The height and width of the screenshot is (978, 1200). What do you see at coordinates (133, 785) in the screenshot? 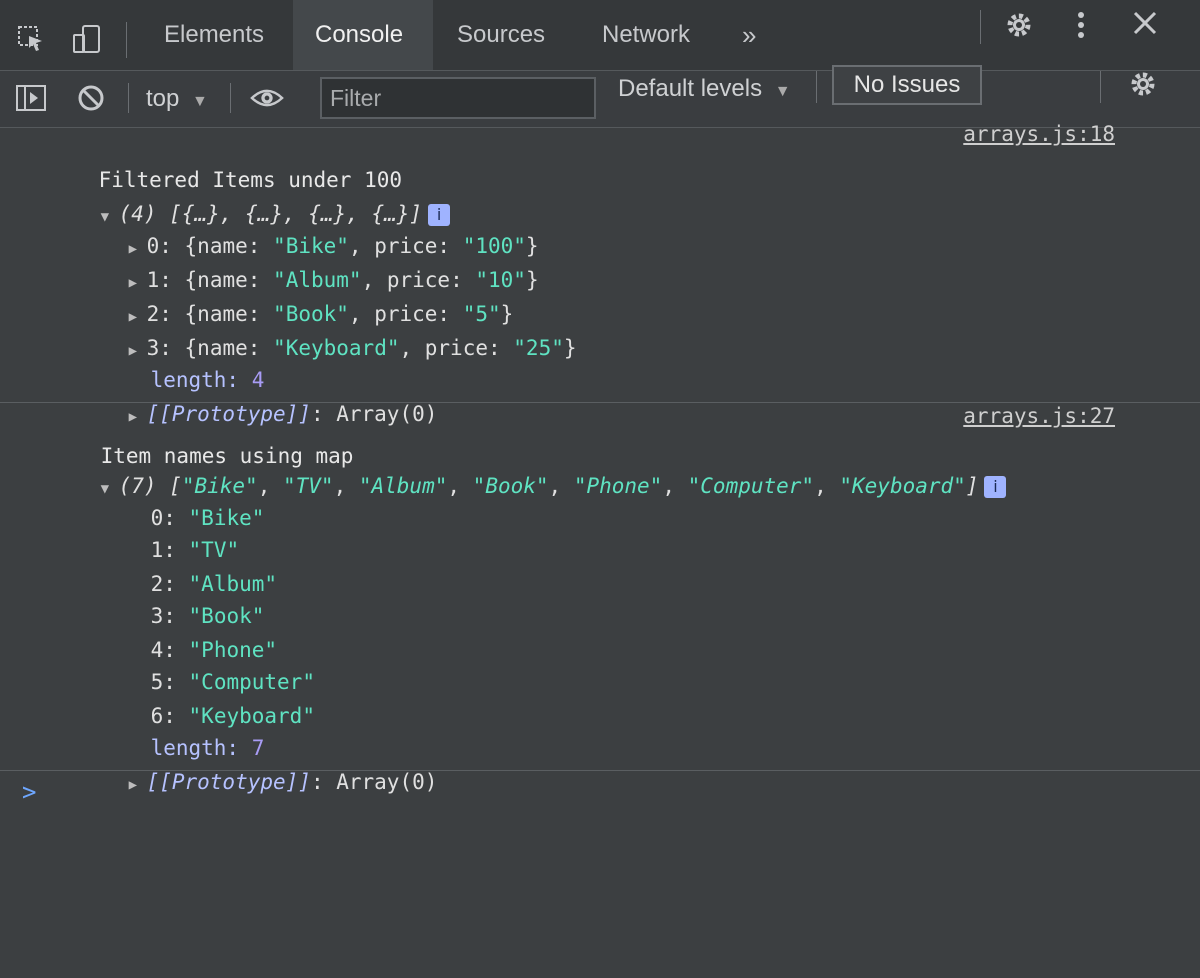
I see `collapsed-triangle-icon: ▶` at bounding box center [133, 785].